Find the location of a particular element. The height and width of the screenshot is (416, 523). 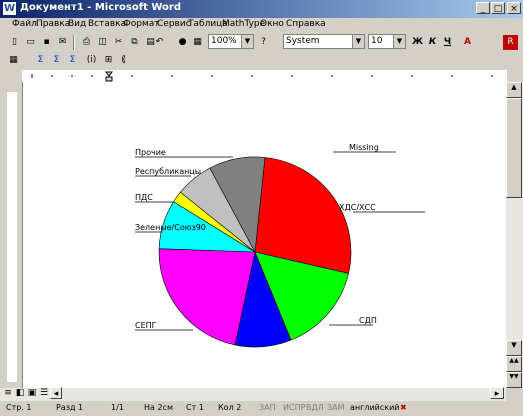

minimize-button: _ is located at coordinates (483, 8).